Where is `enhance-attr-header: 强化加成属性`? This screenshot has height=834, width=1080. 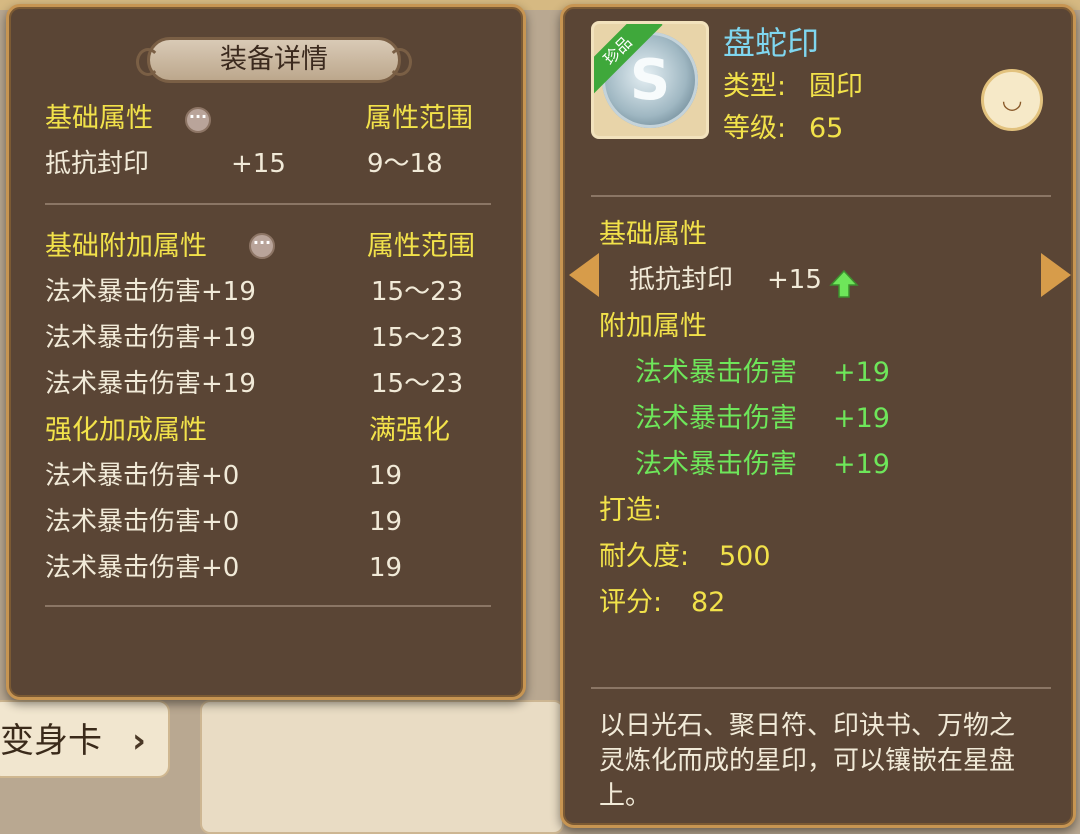
enhance-attr-header: 强化加成属性 is located at coordinates (126, 430).